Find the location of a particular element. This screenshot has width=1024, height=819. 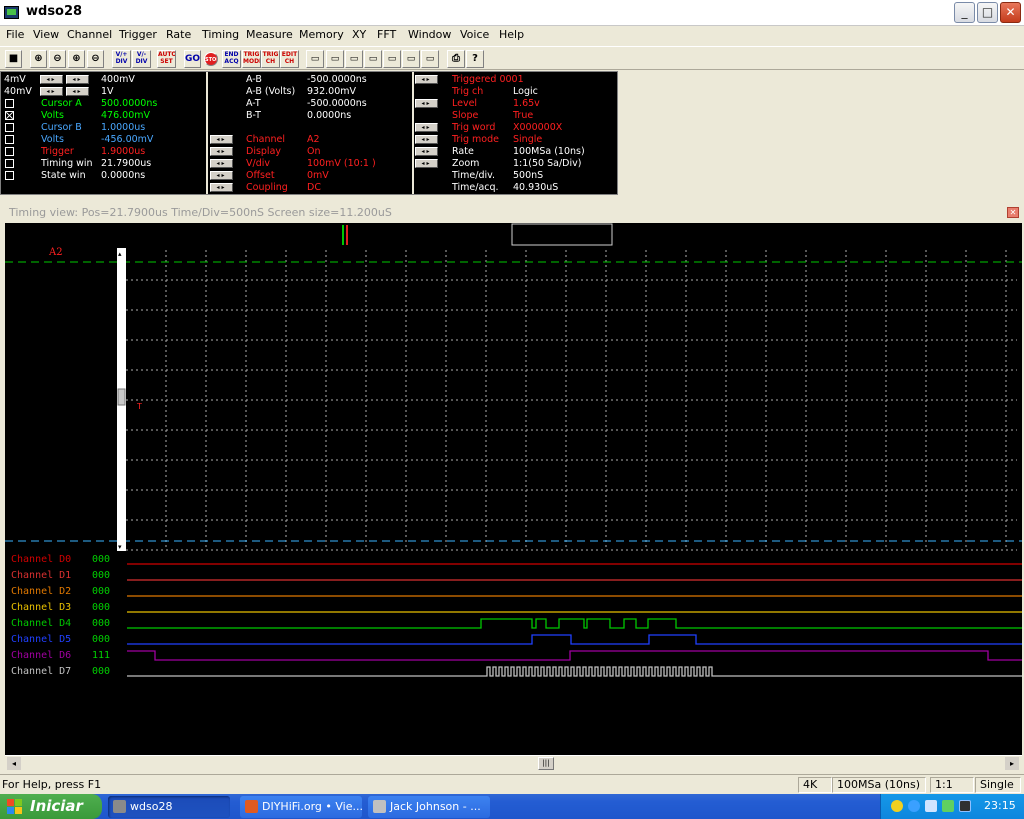

menu-window: Window is located at coordinates (429, 34).